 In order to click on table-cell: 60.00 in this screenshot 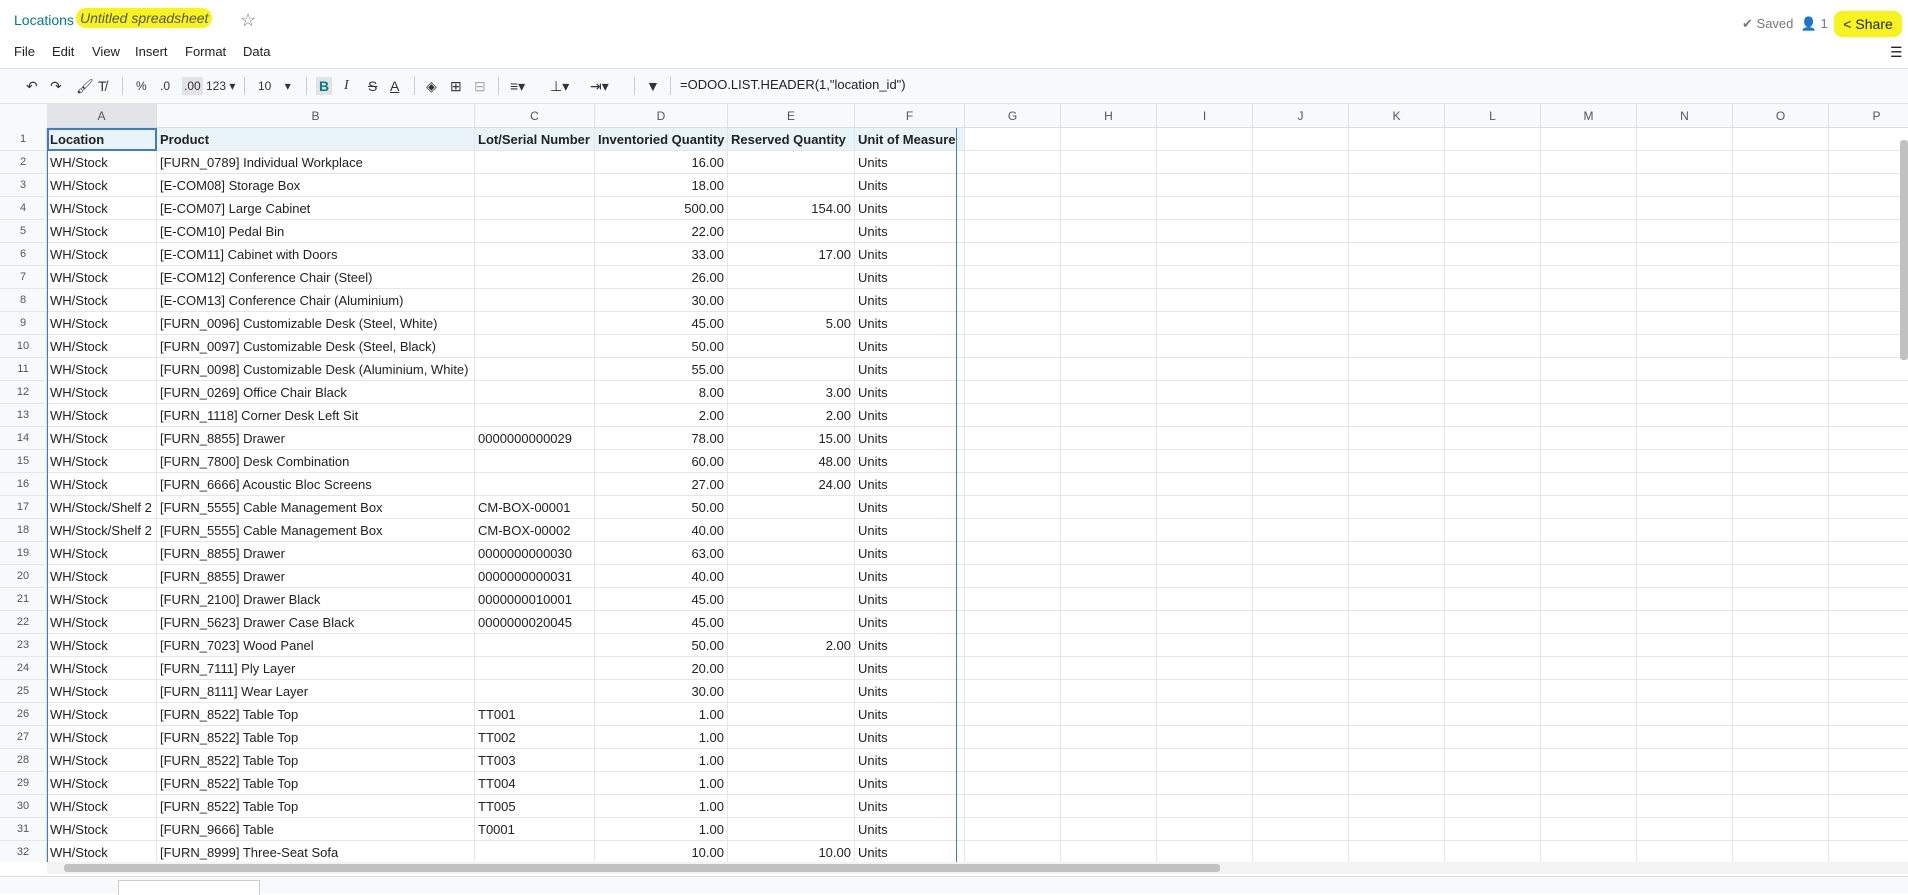, I will do `click(661, 461)`.